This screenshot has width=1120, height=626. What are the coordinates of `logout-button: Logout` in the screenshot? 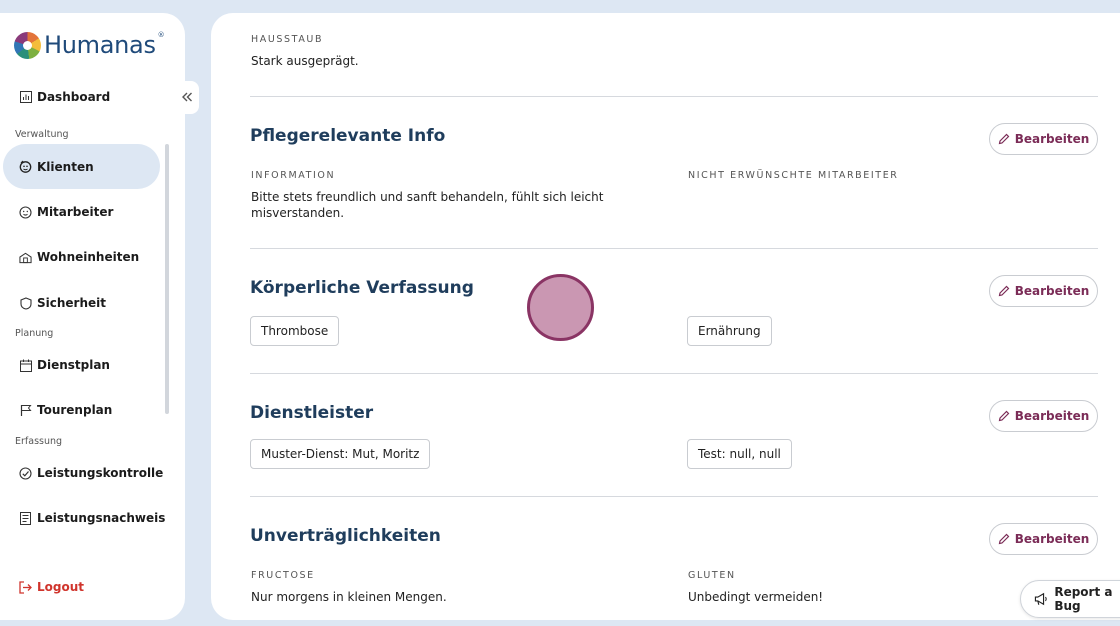 It's located at (51, 587).